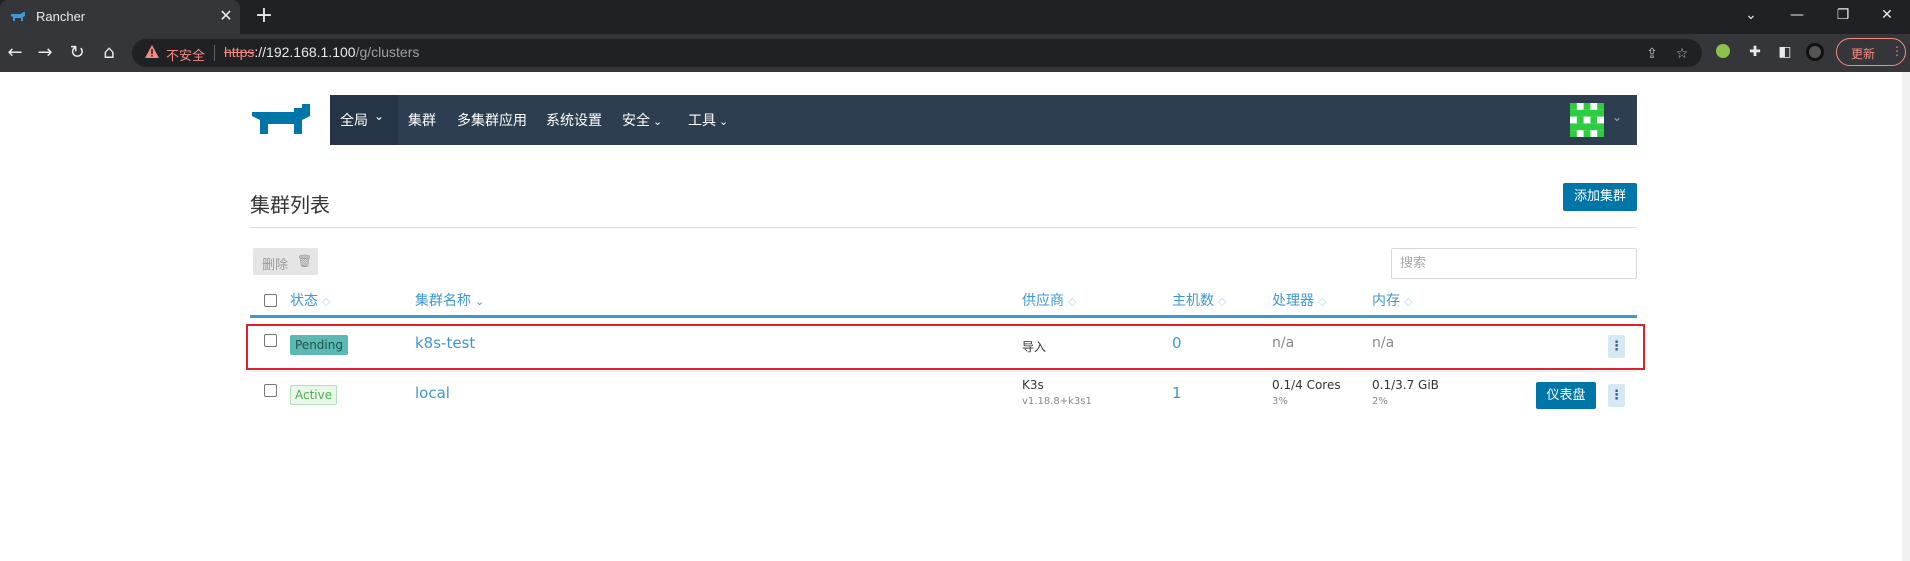 This screenshot has width=1910, height=561. I want to click on url-scheme: https, so click(239, 52).